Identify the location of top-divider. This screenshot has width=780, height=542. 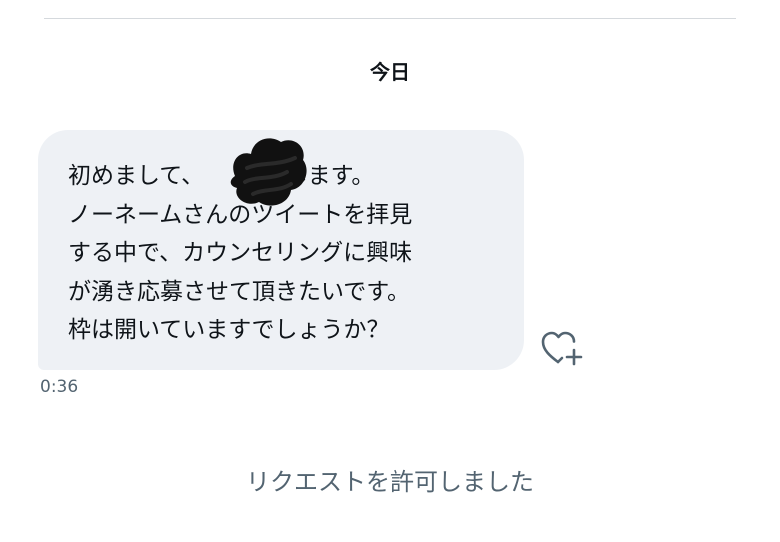
(390, 18).